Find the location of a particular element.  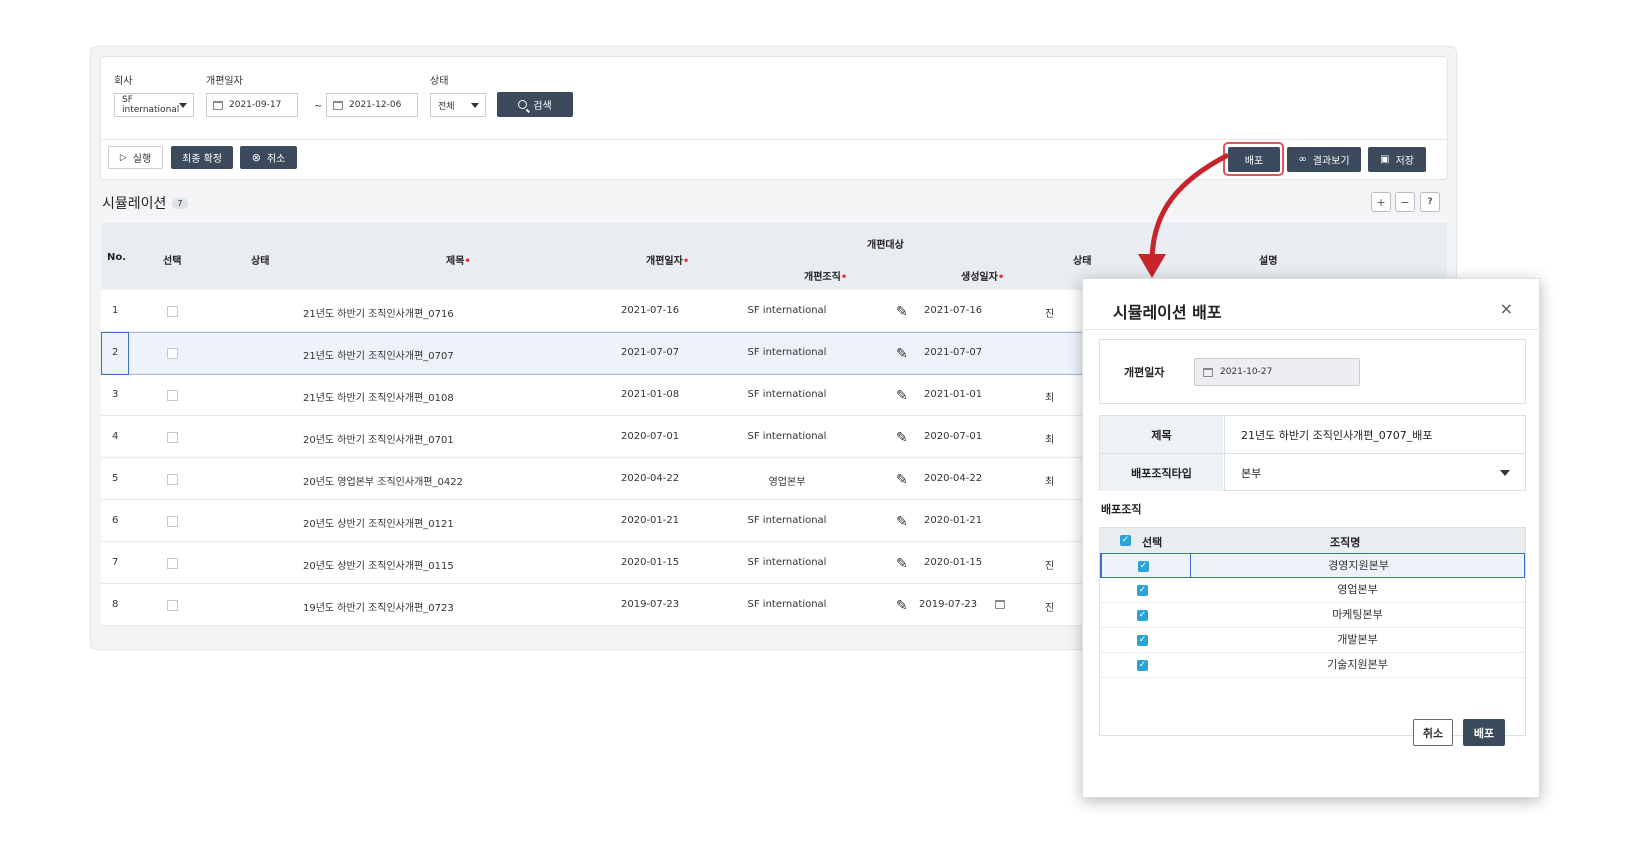

plus-icon: + is located at coordinates (1381, 202).